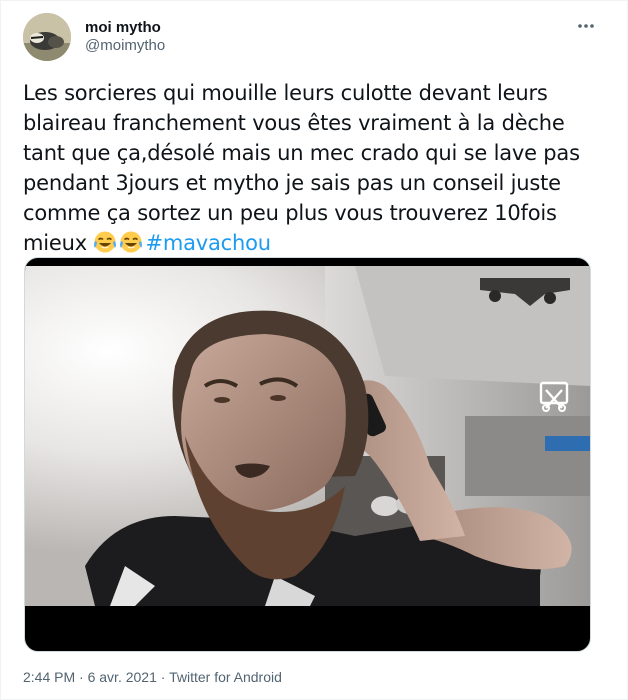 The height and width of the screenshot is (700, 628). I want to click on author-handle: @moimytho, so click(125, 46).